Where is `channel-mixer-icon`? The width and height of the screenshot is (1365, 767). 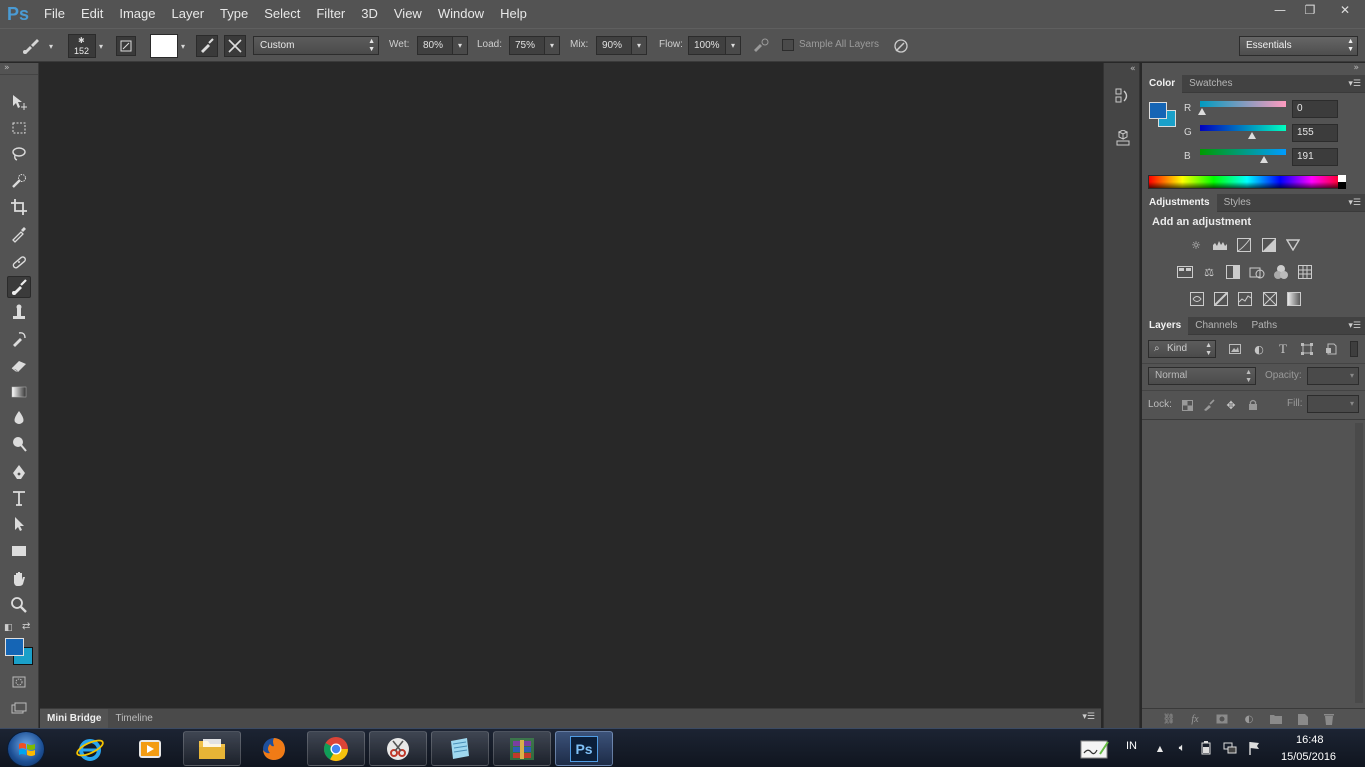
channel-mixer-icon is located at coordinates (1281, 272).